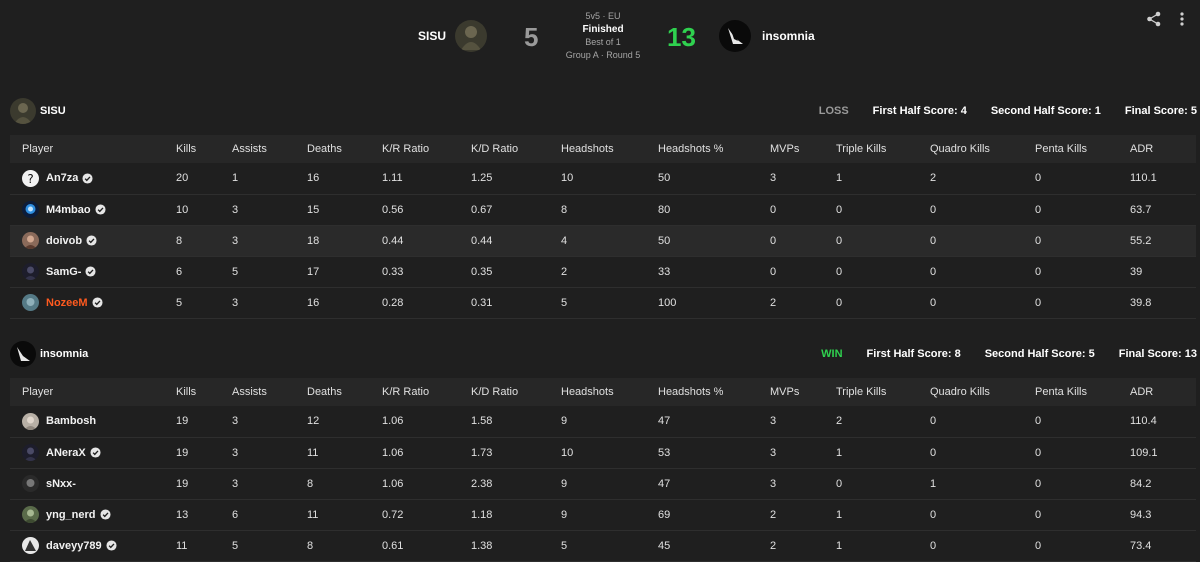 This screenshot has width=1200, height=562. What do you see at coordinates (64, 354) in the screenshot?
I see `team-name: insomnia` at bounding box center [64, 354].